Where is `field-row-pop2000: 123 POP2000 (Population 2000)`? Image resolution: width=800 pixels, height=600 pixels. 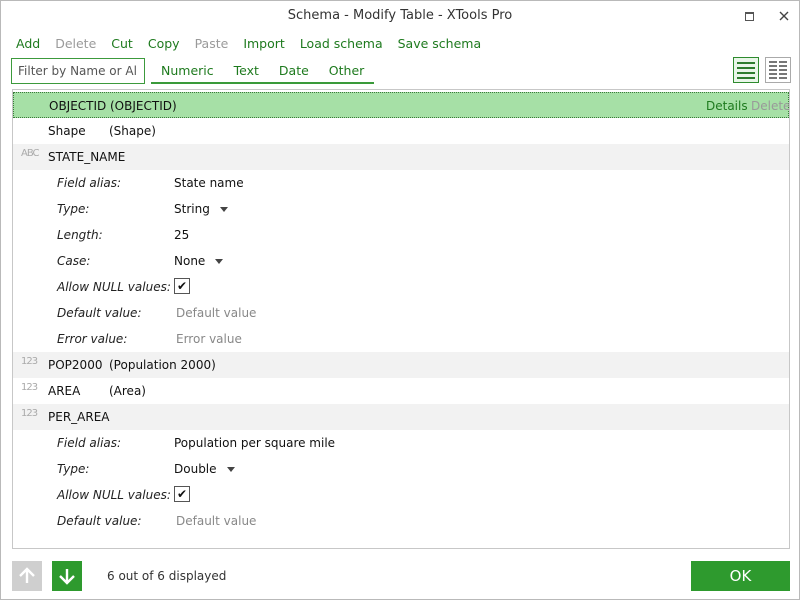
field-row-pop2000: 123 POP2000 (Population 2000) is located at coordinates (401, 365).